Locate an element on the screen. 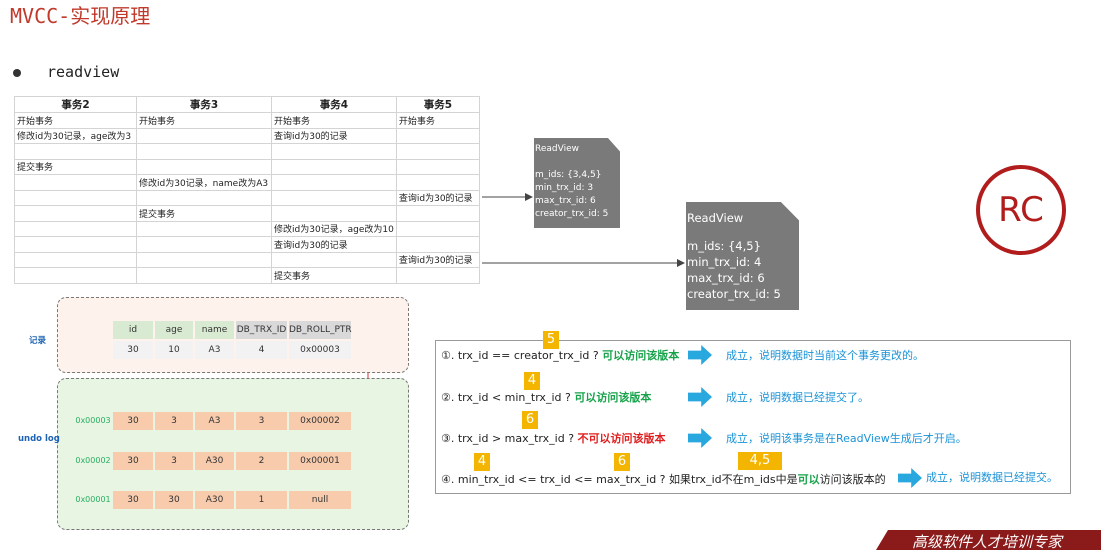 The width and height of the screenshot is (1101, 552). record-value-cell: 0x00003 is located at coordinates (320, 350).